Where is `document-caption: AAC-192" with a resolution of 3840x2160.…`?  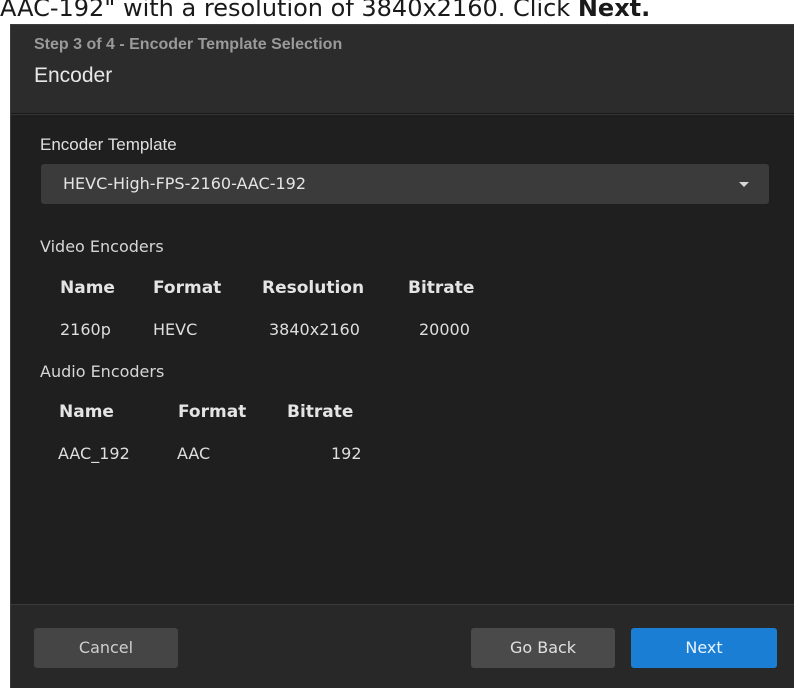
document-caption: AAC-192" with a resolution of 3840x2160.… is located at coordinates (397, 12).